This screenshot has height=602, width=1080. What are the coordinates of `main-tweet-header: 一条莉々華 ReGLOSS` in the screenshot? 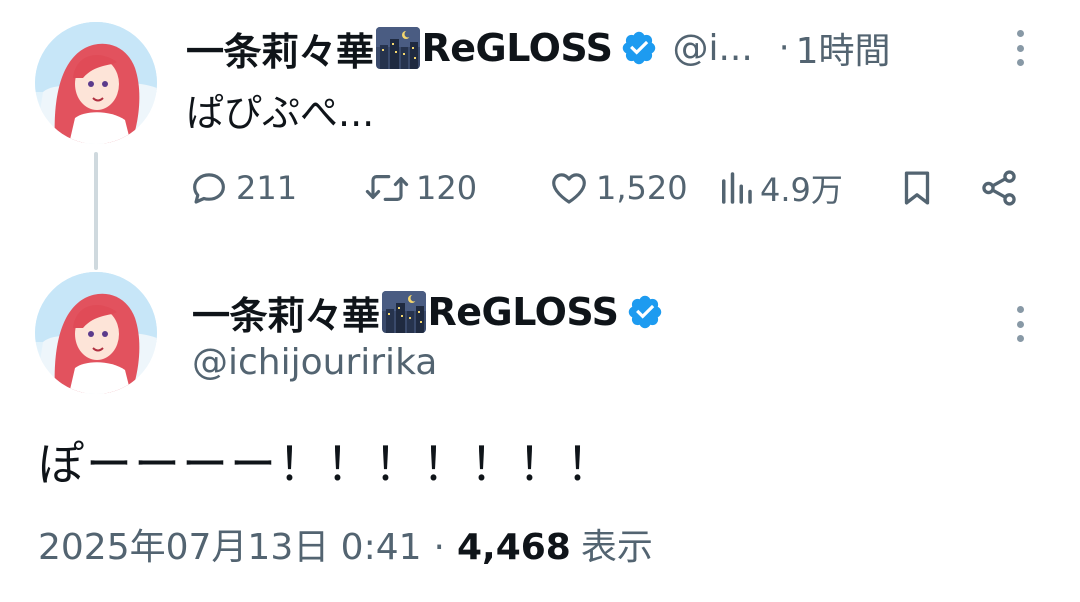 It's located at (428, 312).